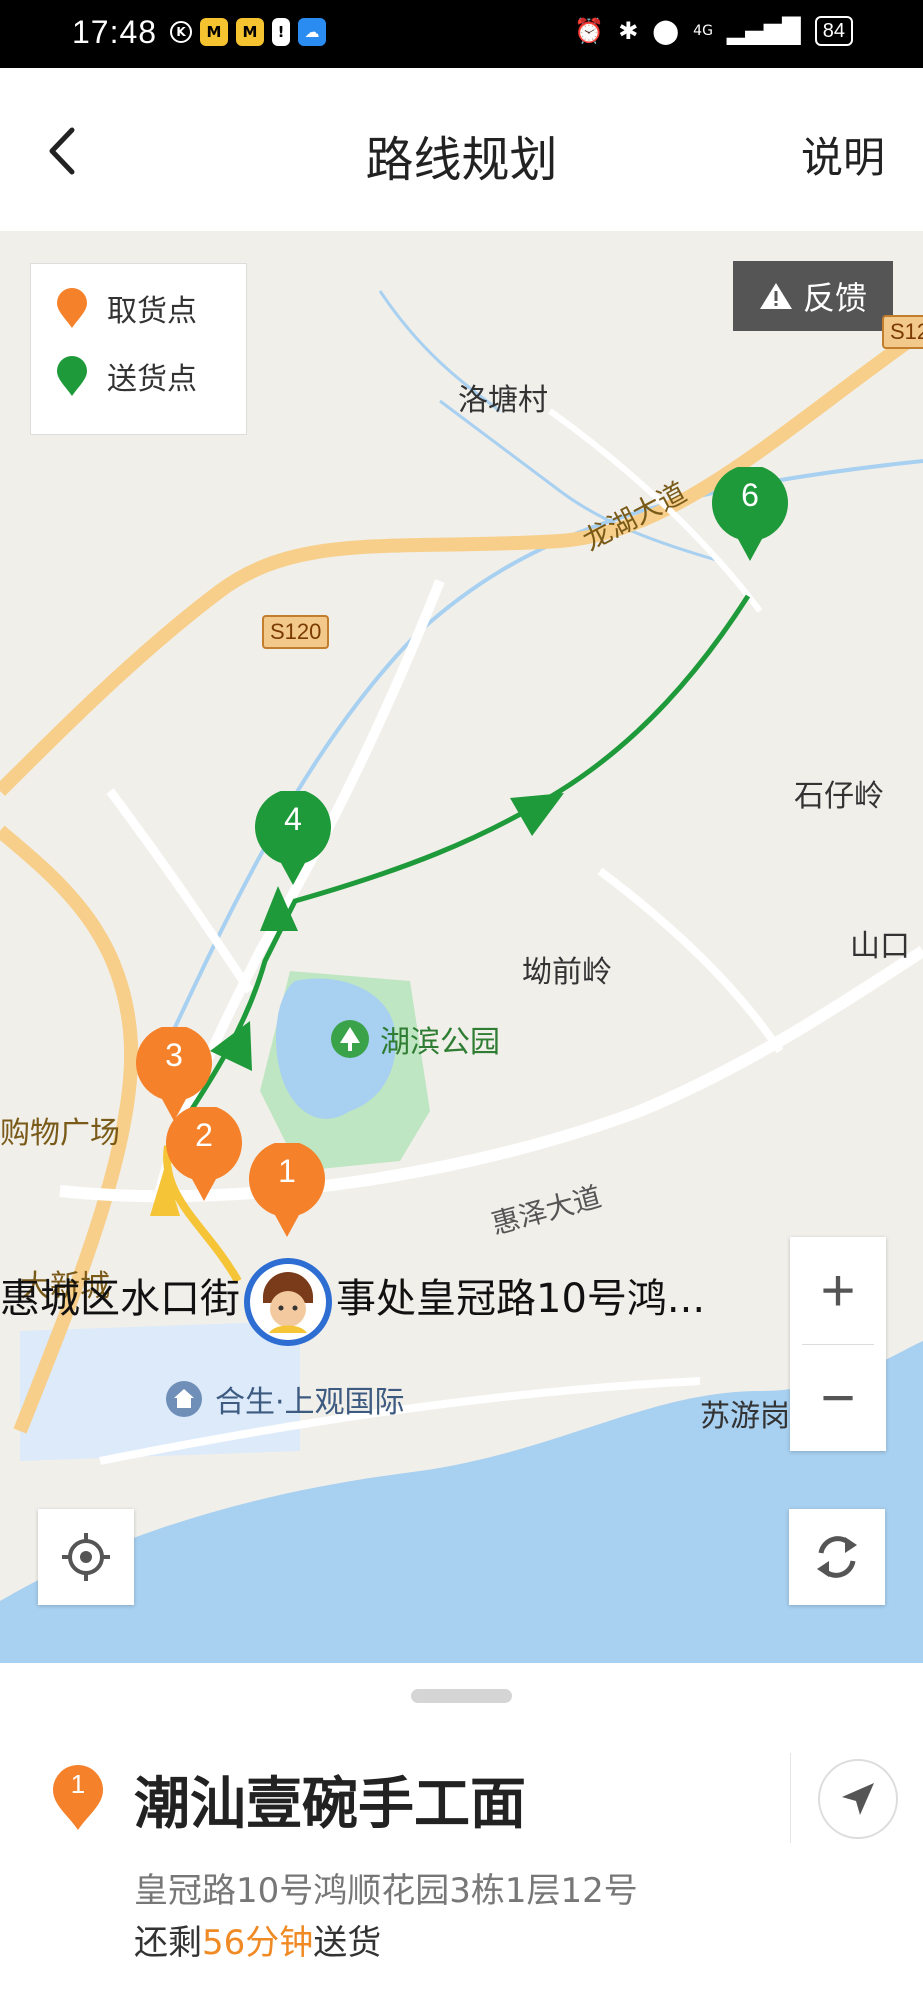 The width and height of the screenshot is (923, 2000). What do you see at coordinates (775, 296) in the screenshot?
I see `warning-icon` at bounding box center [775, 296].